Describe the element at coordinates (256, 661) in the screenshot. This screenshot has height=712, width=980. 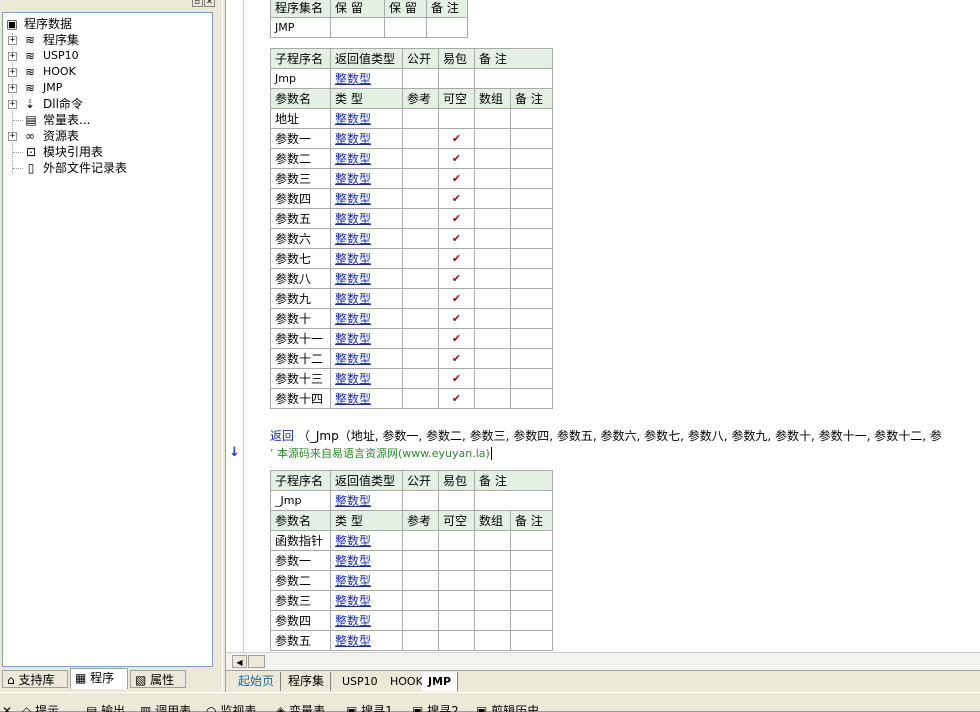
I see `scrollbar-thumb` at that location.